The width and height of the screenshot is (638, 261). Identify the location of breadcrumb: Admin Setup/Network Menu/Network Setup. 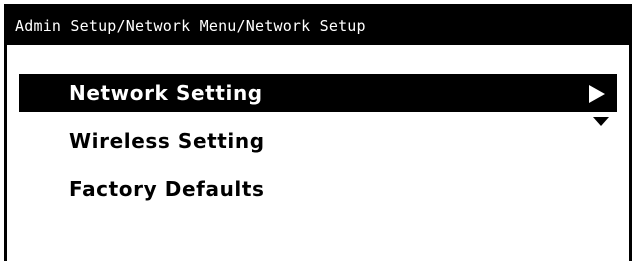
(318, 26).